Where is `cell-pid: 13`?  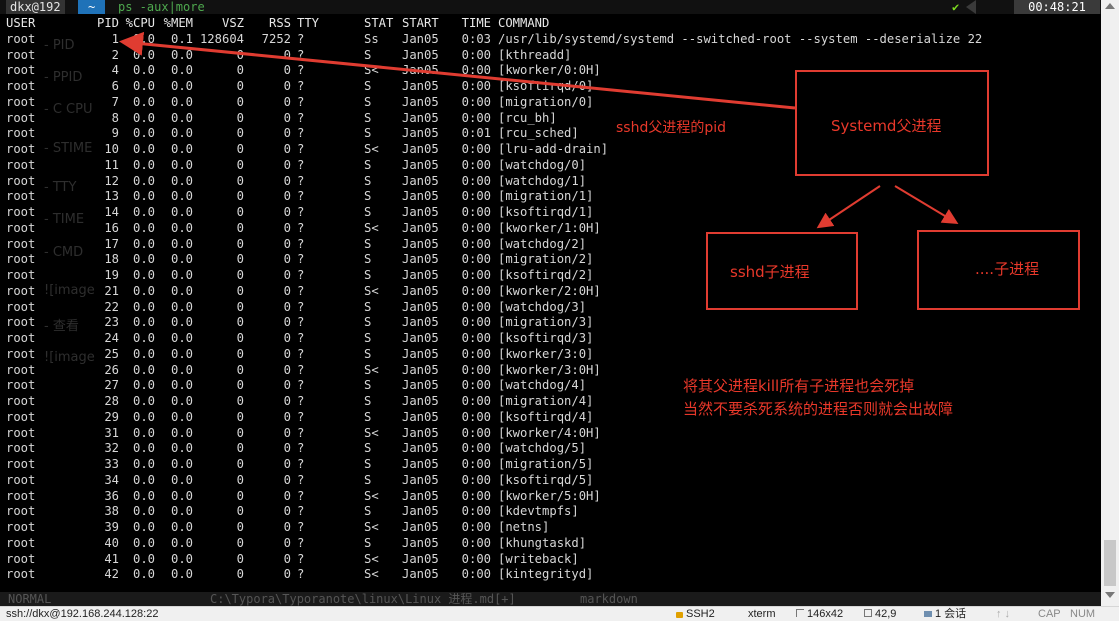 cell-pid: 13 is located at coordinates (111, 196).